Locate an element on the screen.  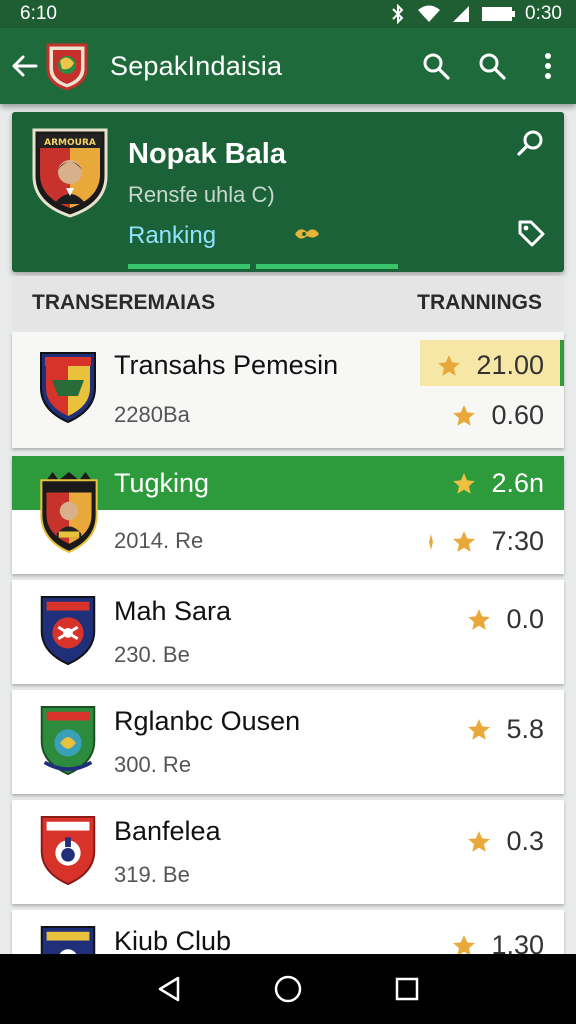
rating-value: 7:30 is located at coordinates (517, 541).